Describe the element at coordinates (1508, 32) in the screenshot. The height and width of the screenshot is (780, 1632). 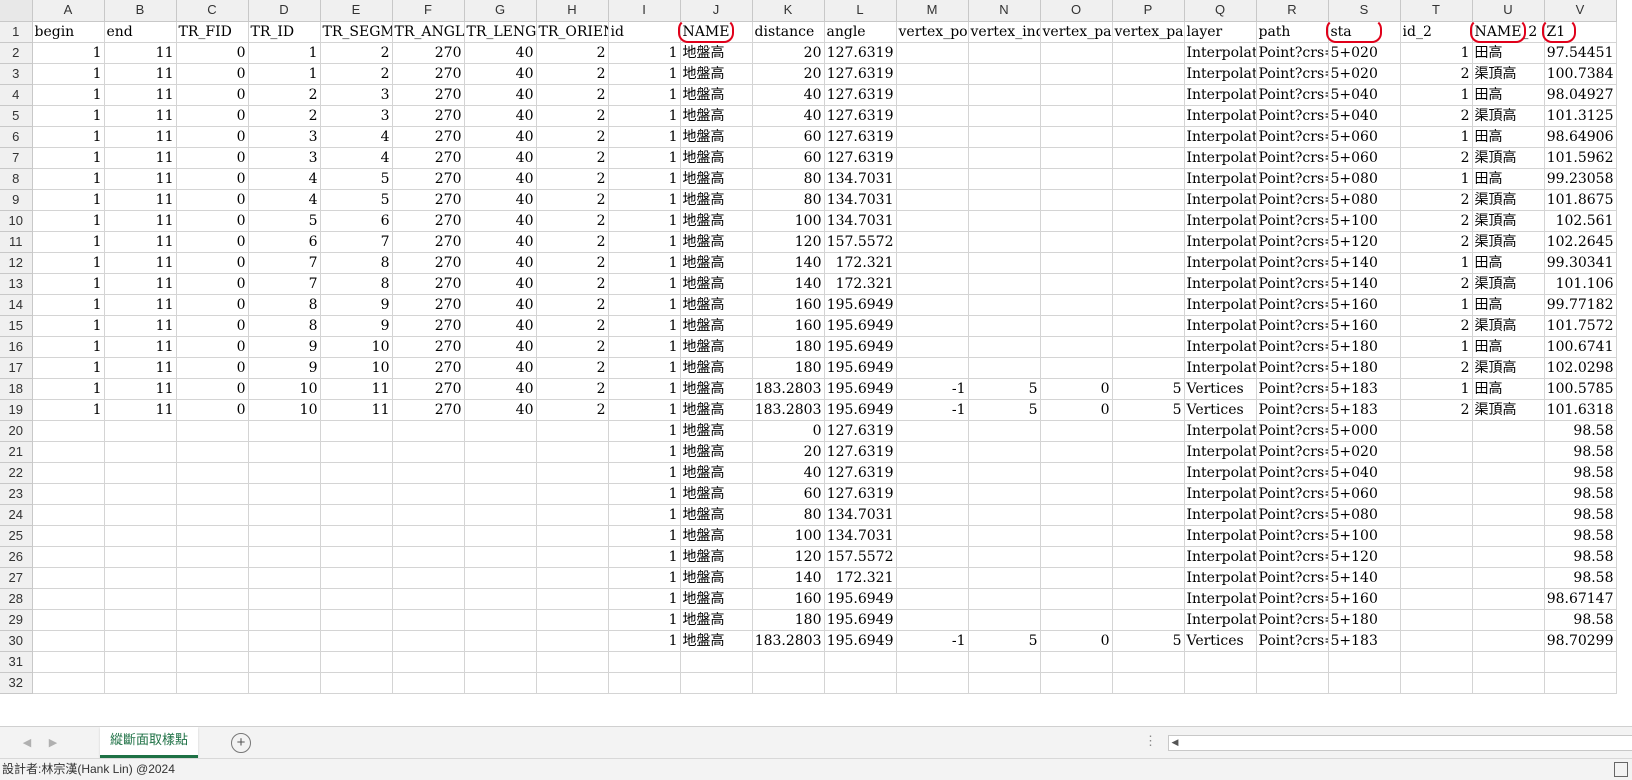
I see `header-cell-U: NAME_2` at that location.